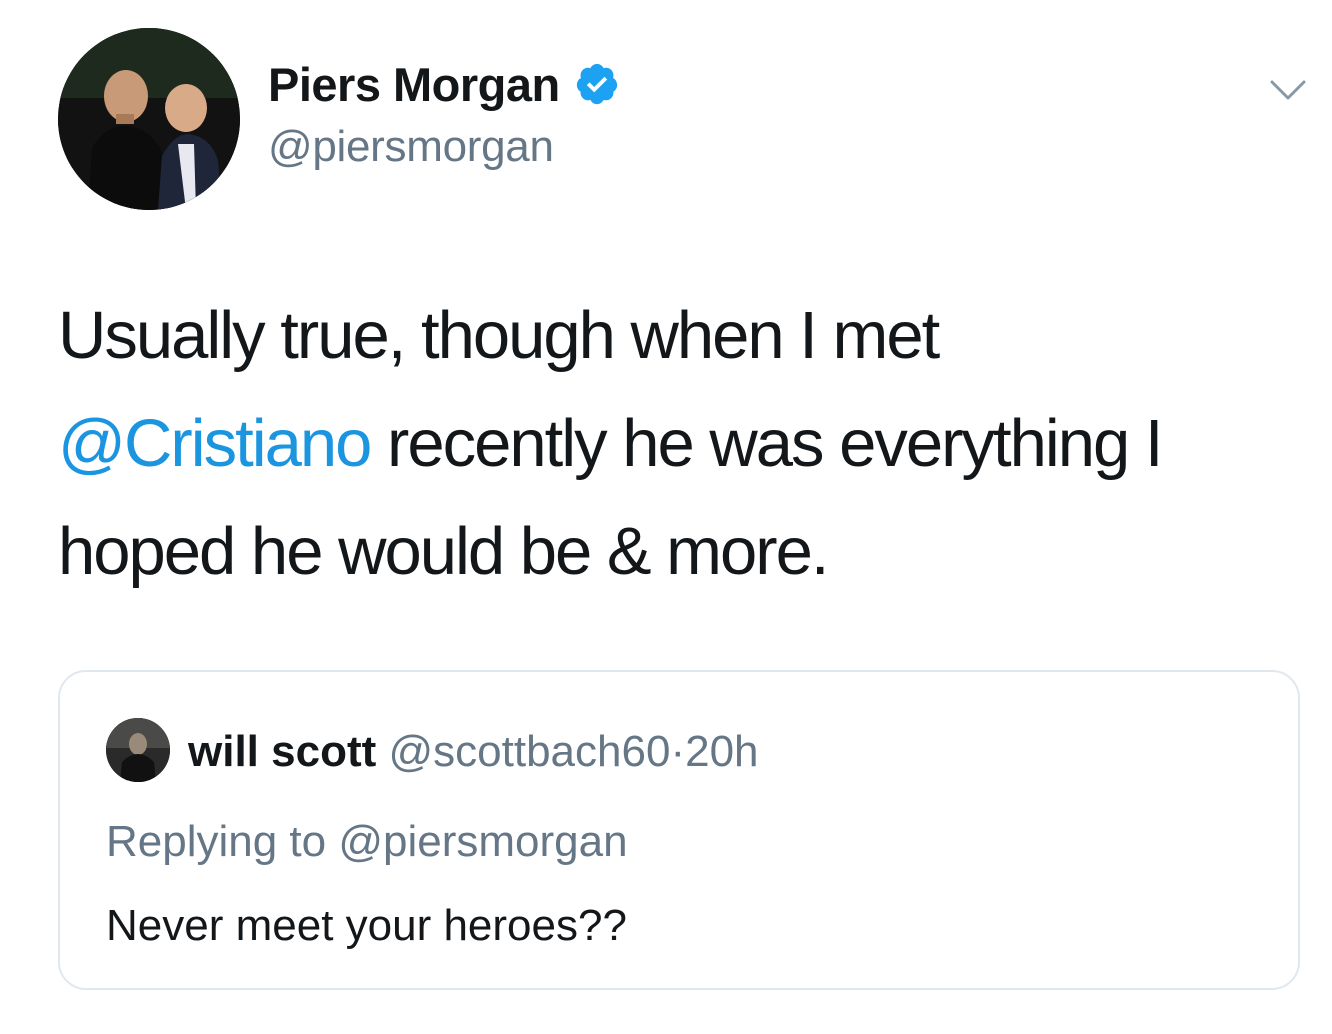 This screenshot has height=1034, width=1332. I want to click on quoted-author-handle: @scottbach60, so click(529, 751).